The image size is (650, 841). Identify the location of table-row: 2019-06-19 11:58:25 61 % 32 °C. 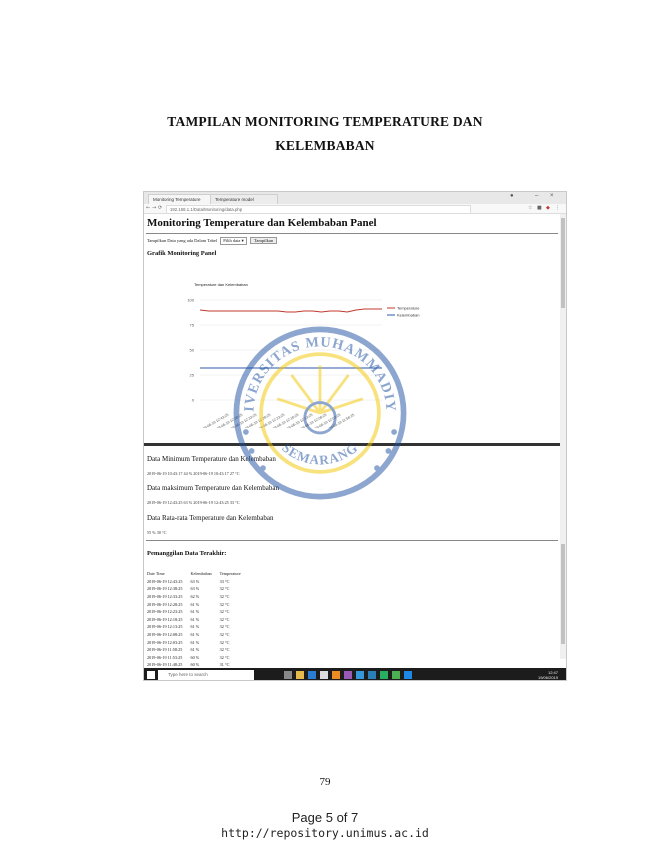
(198, 650).